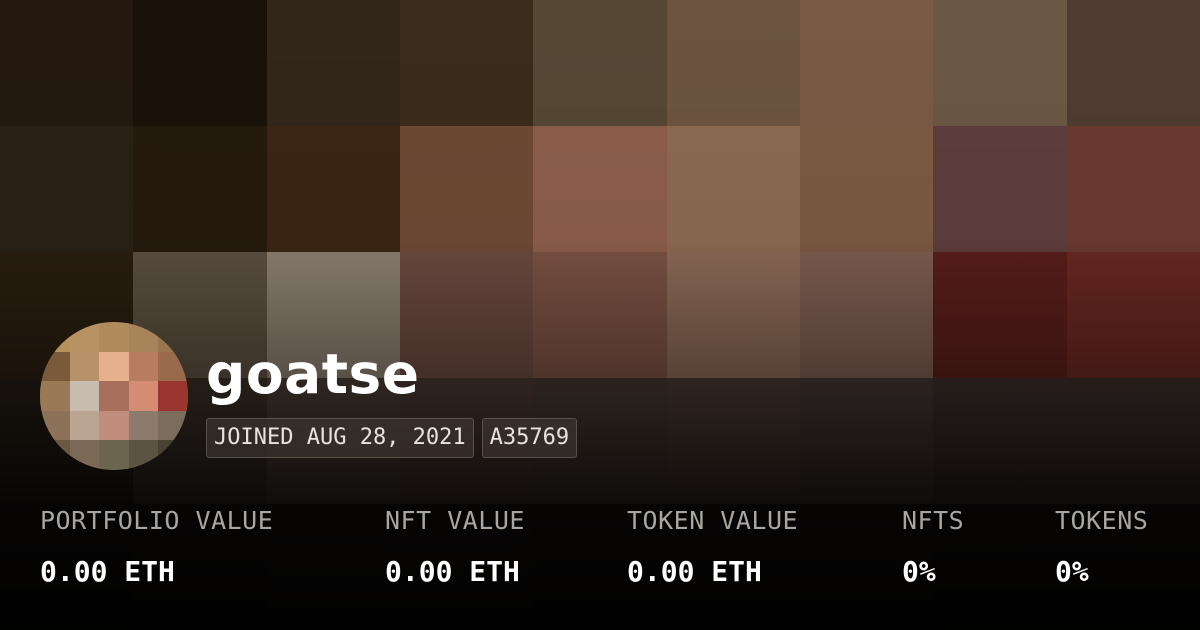 This screenshot has height=630, width=1200. I want to click on avatar, so click(114, 396).